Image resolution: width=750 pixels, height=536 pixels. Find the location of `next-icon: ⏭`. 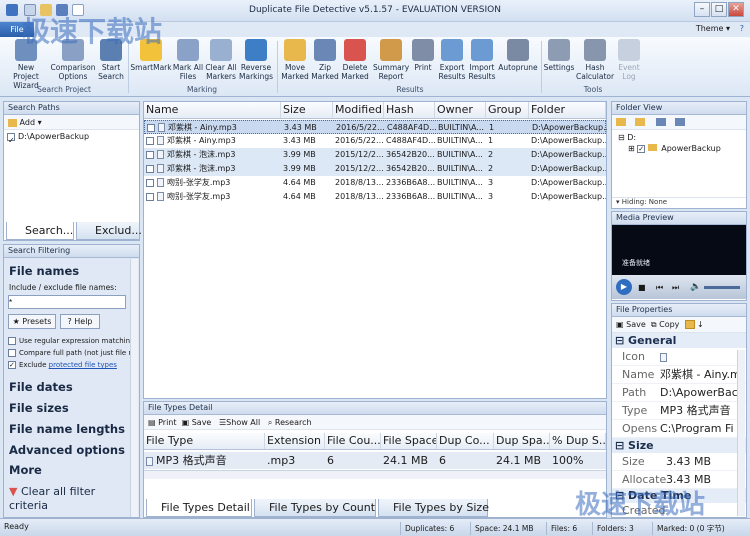

next-icon: ⏭ is located at coordinates (675, 288).